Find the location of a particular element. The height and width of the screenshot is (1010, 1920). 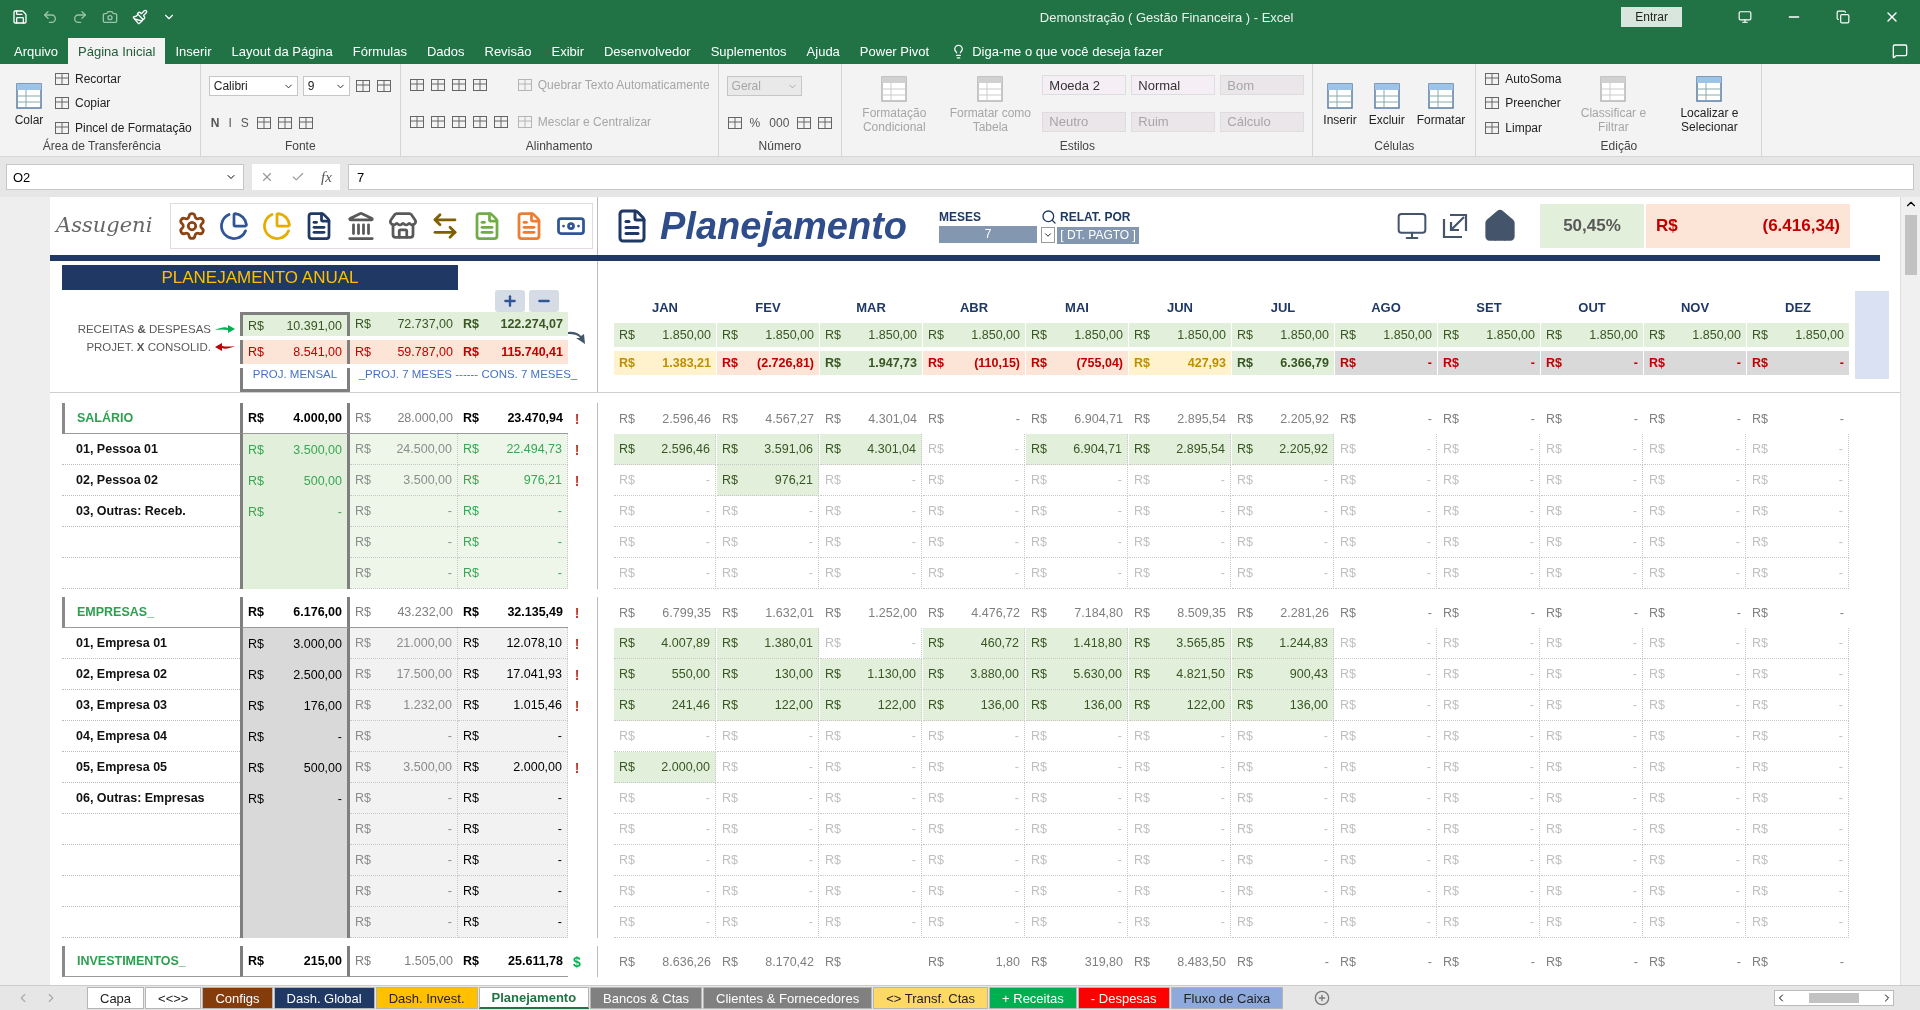

remove-button is located at coordinates (544, 301).